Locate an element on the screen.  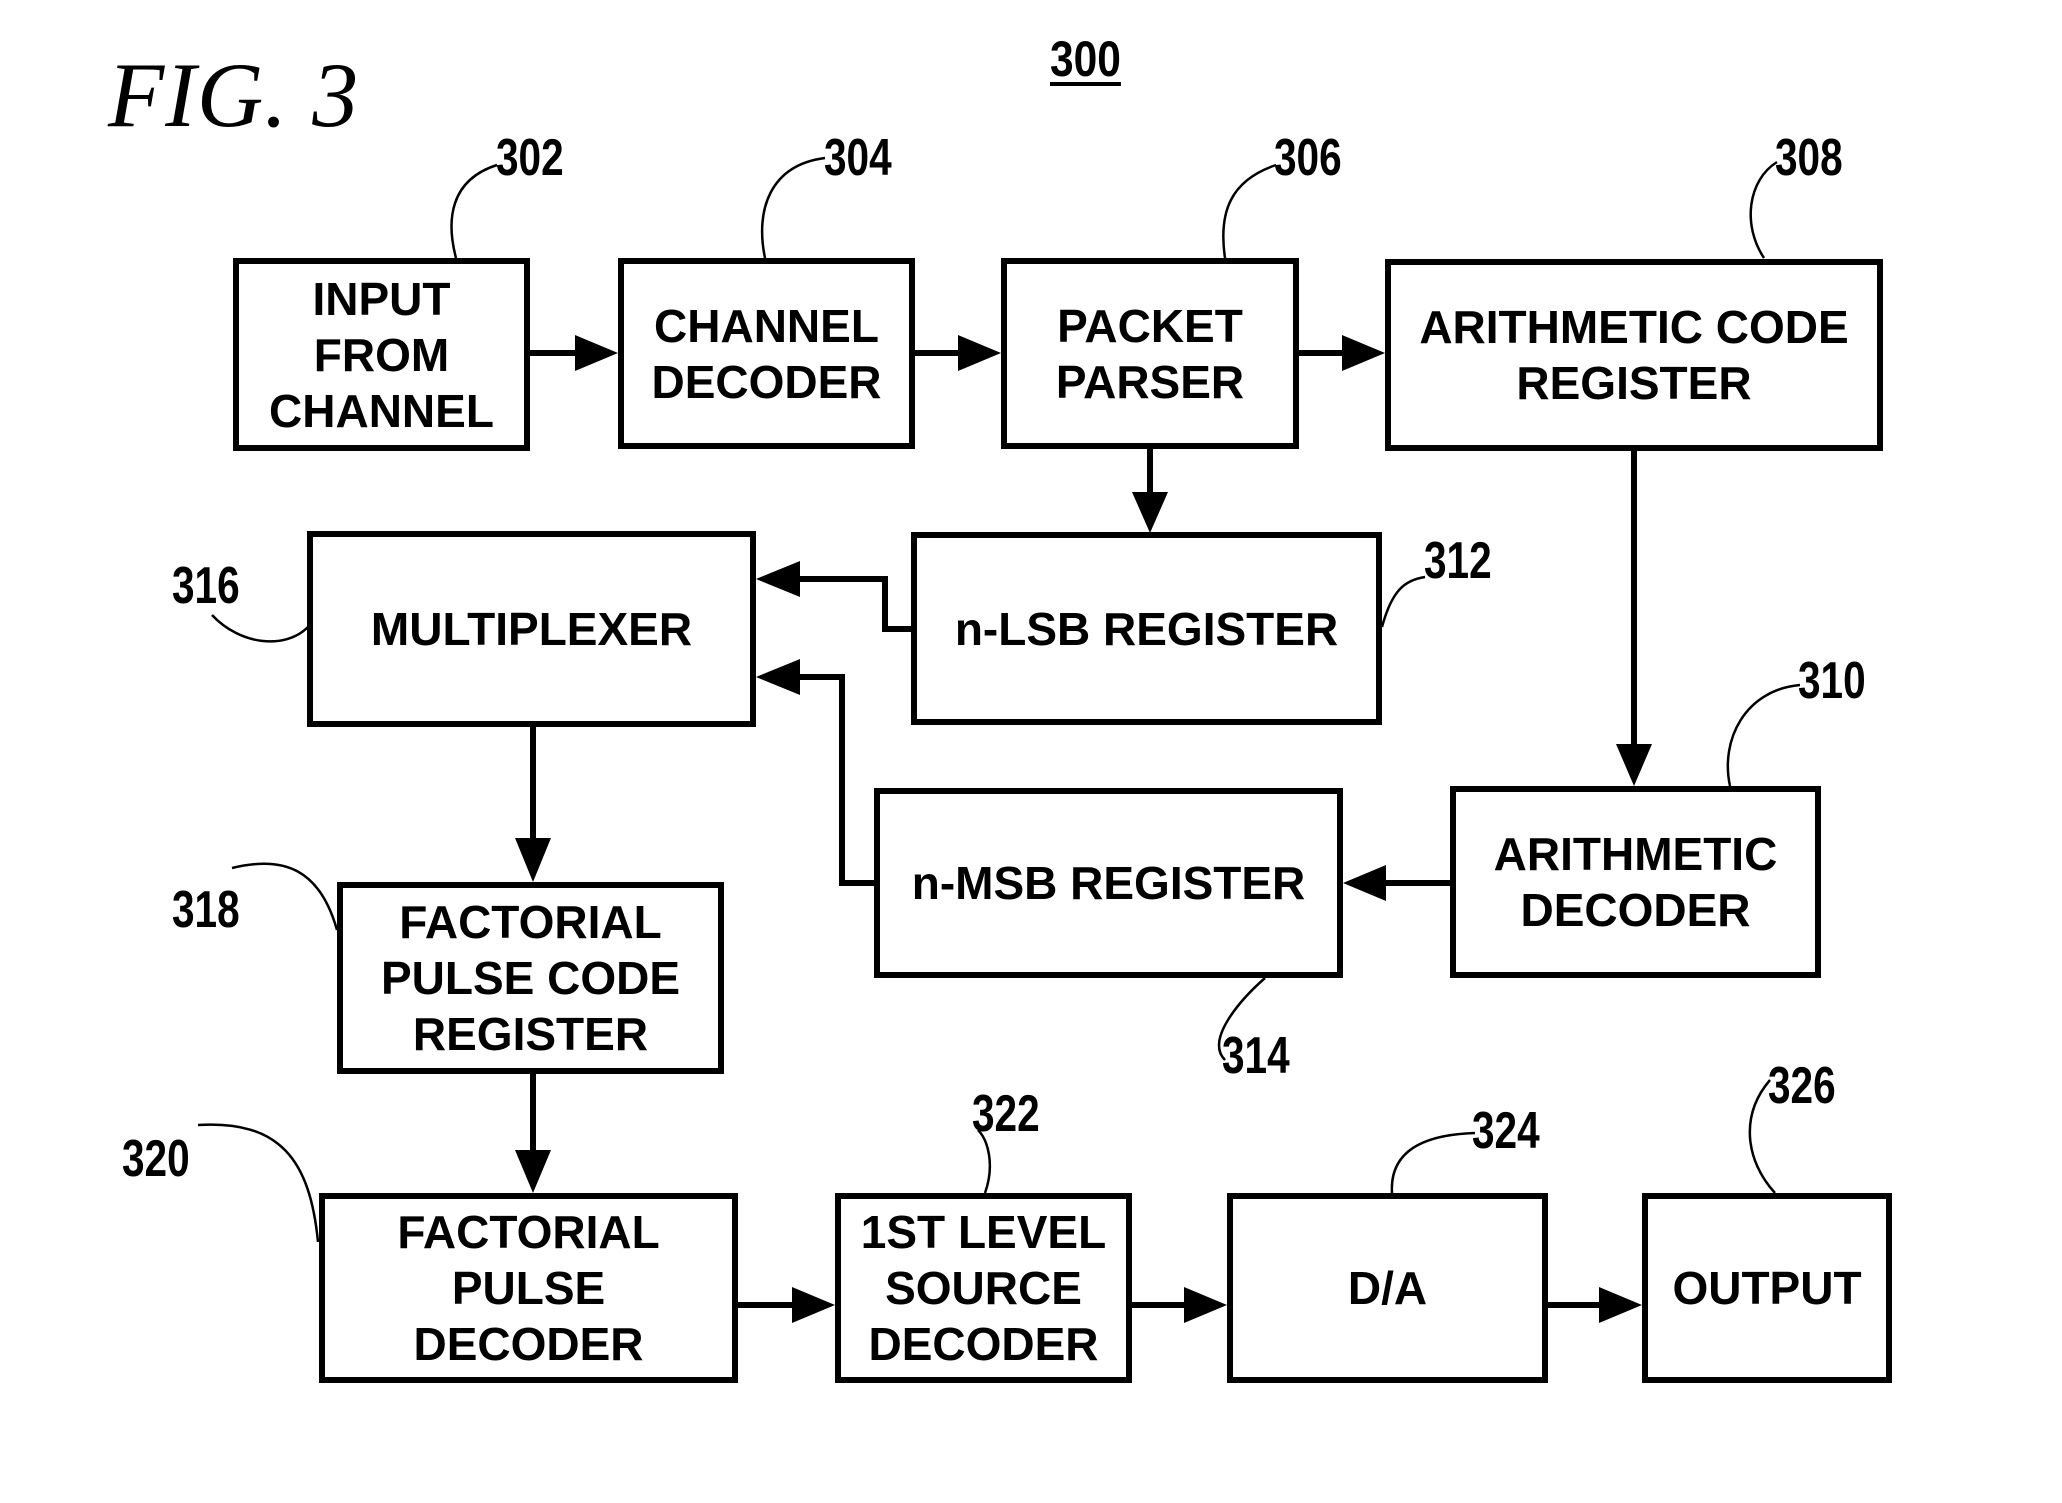
block-factorial-pulse-code-register: FACTORIAL PULSE CODE REGISTER is located at coordinates (530, 978).